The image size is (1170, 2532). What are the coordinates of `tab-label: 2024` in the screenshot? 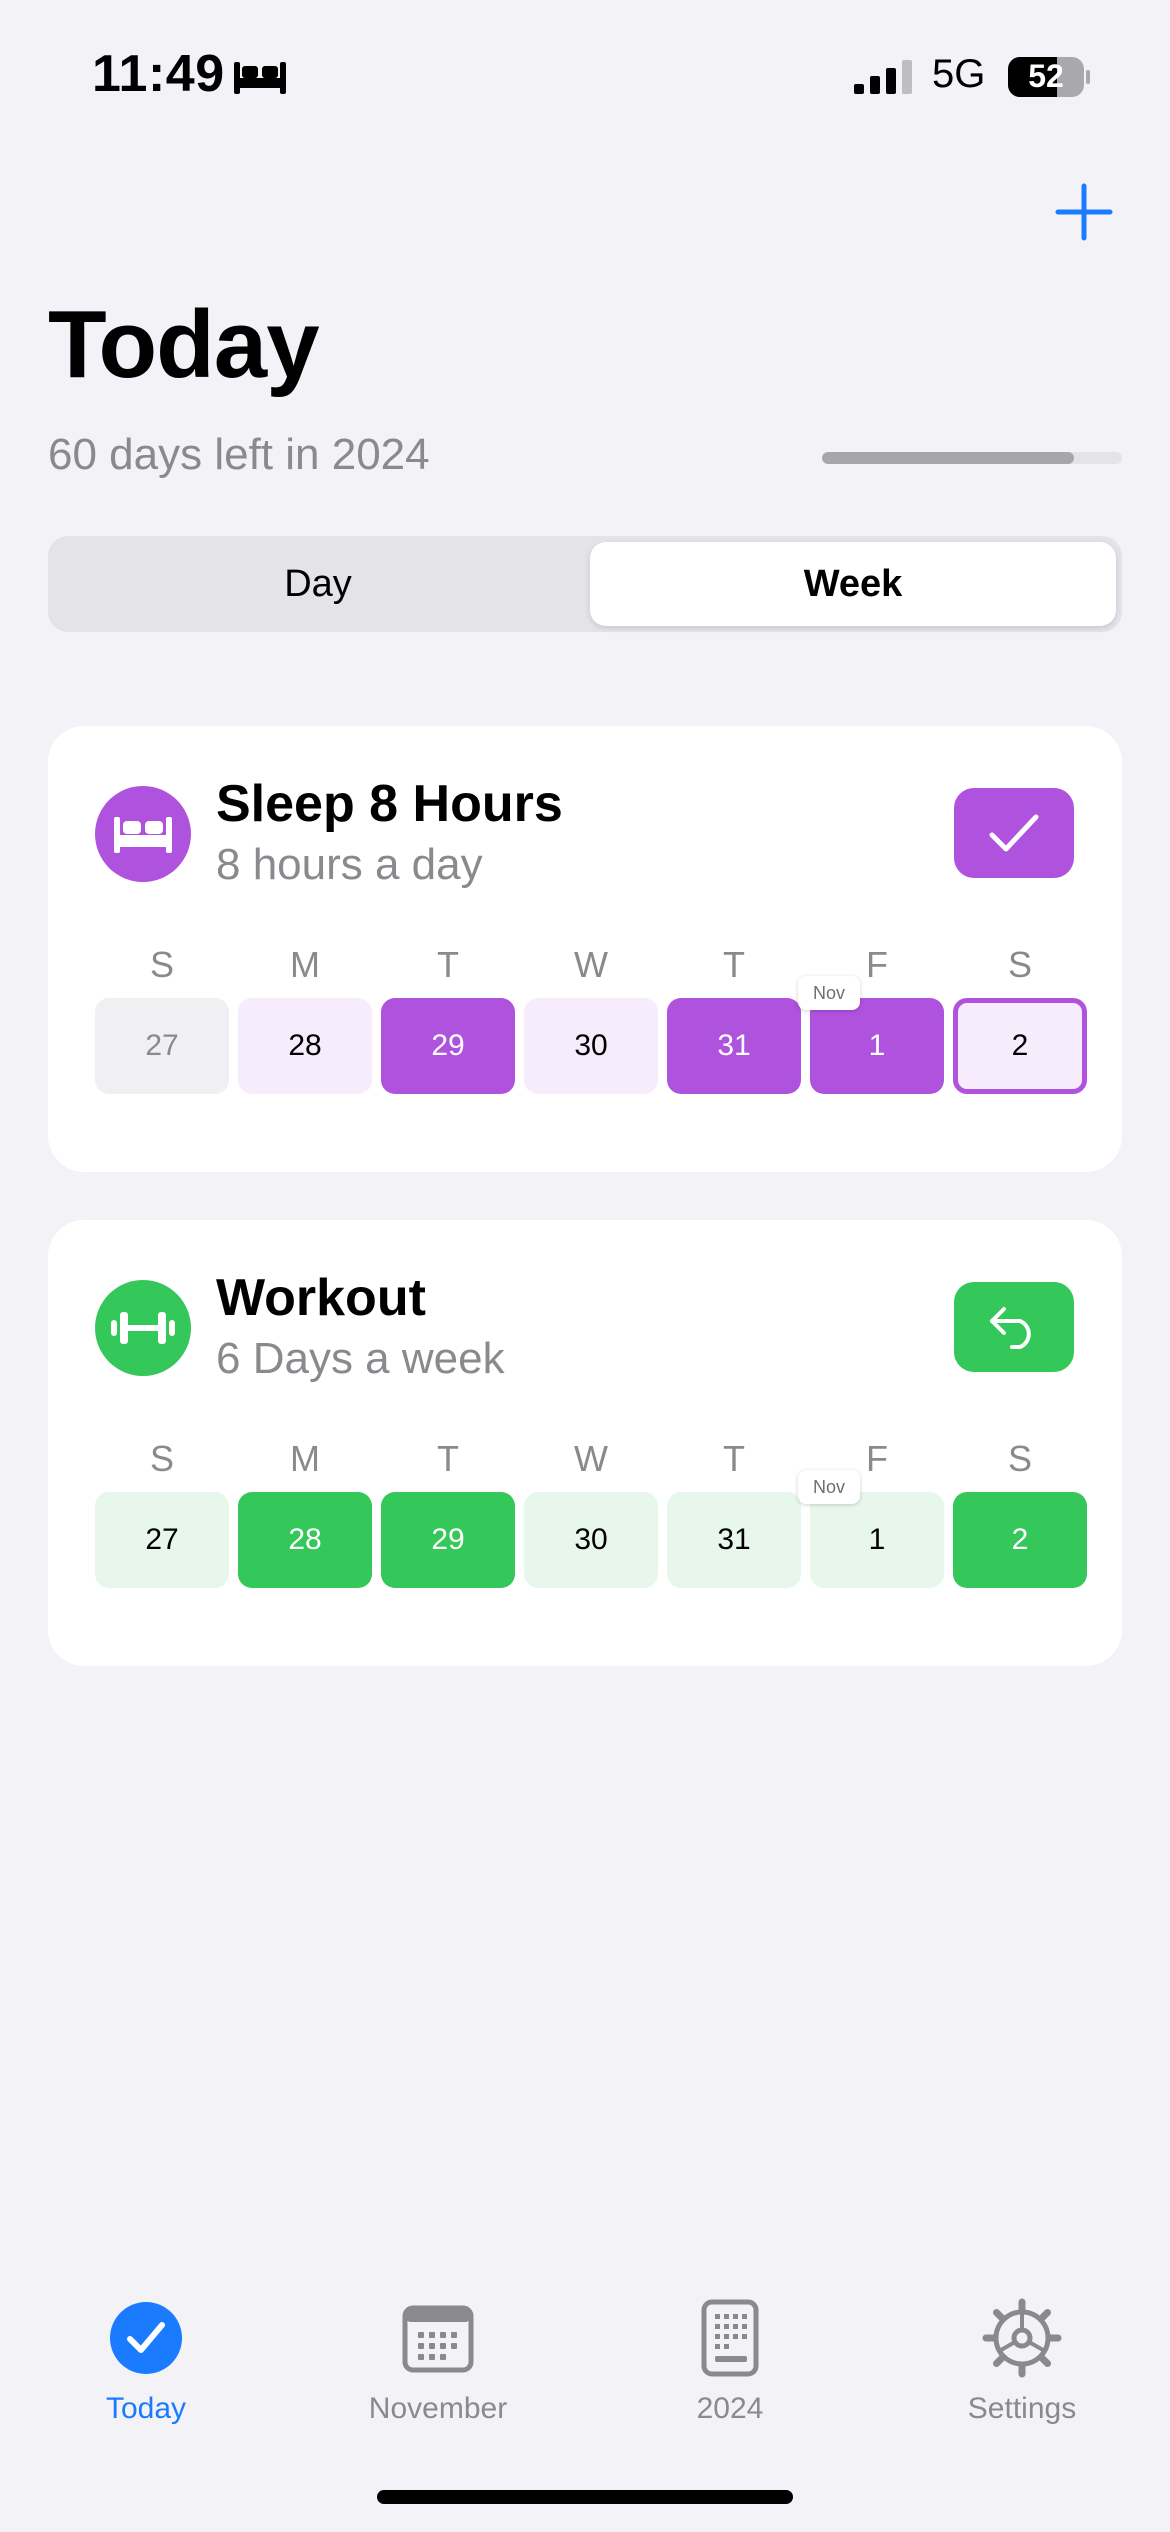 It's located at (730, 2408).